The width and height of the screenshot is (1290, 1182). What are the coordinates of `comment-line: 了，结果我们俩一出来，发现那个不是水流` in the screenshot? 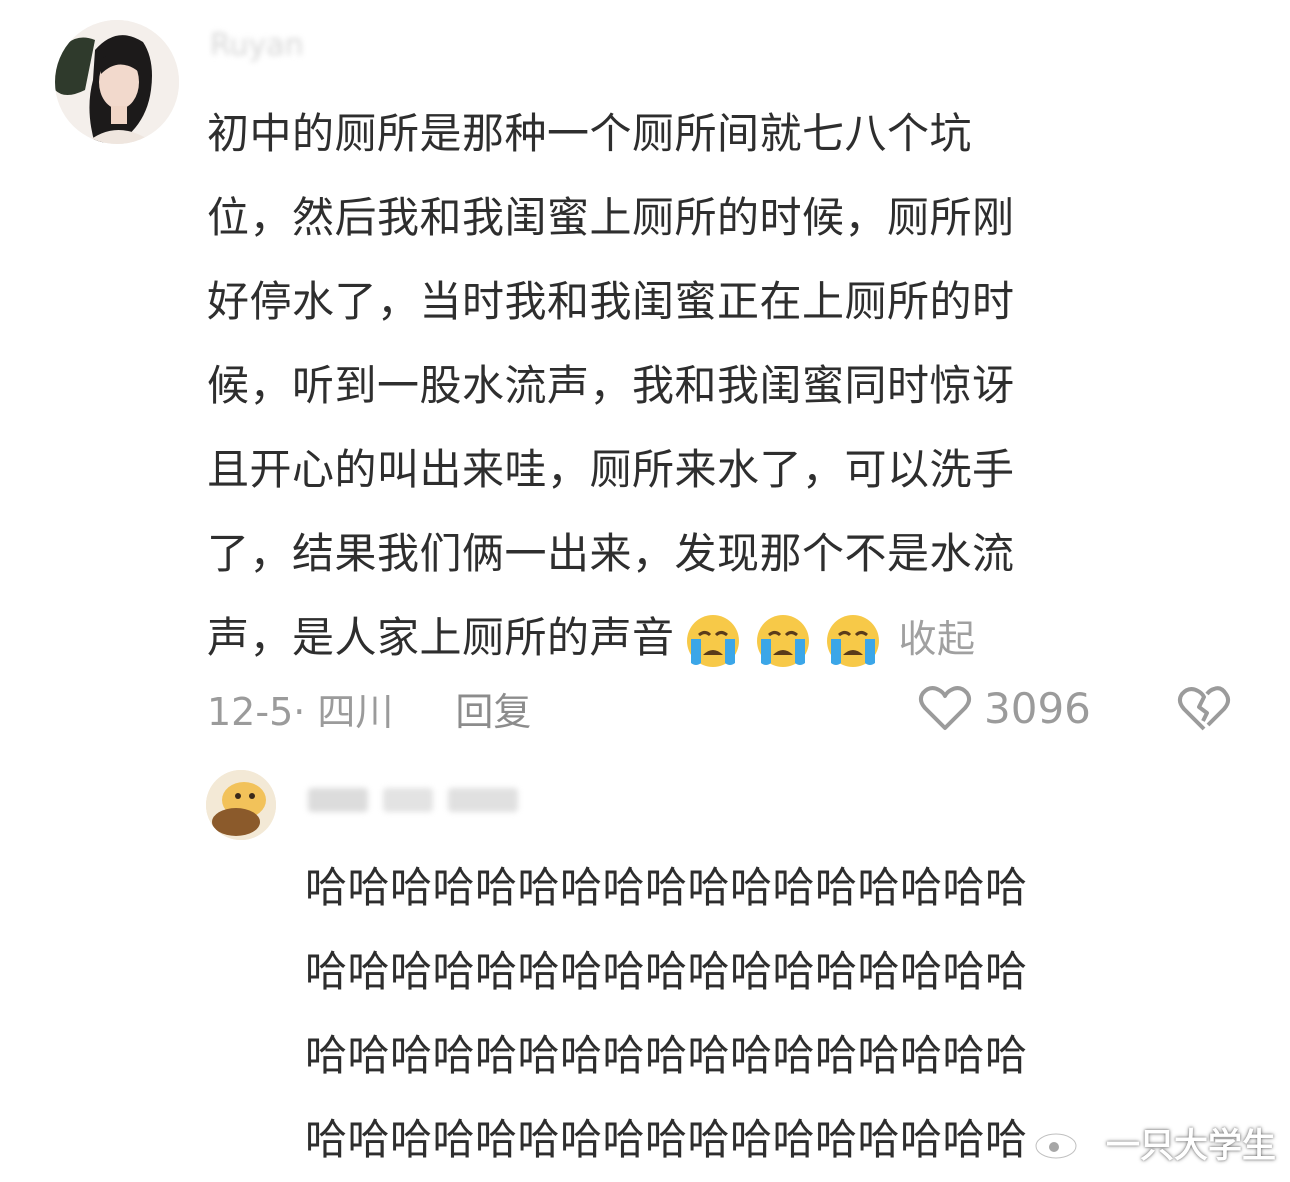 It's located at (611, 553).